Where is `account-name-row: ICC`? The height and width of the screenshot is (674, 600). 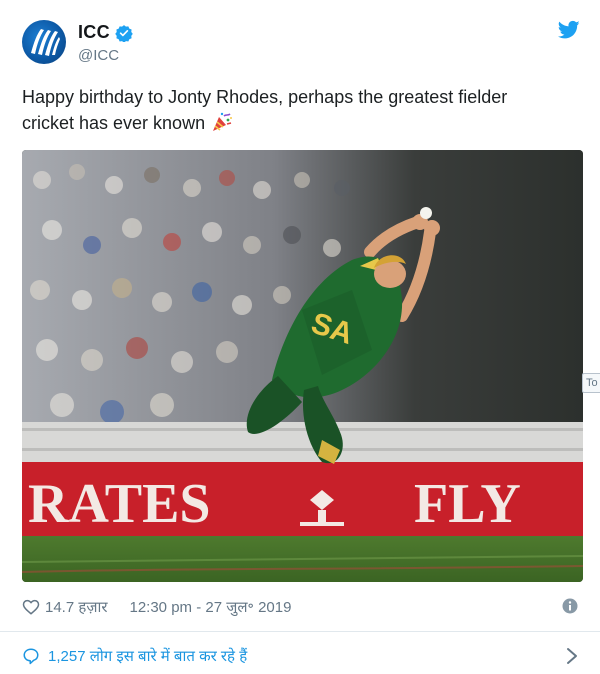
account-name-row: ICC is located at coordinates (105, 32).